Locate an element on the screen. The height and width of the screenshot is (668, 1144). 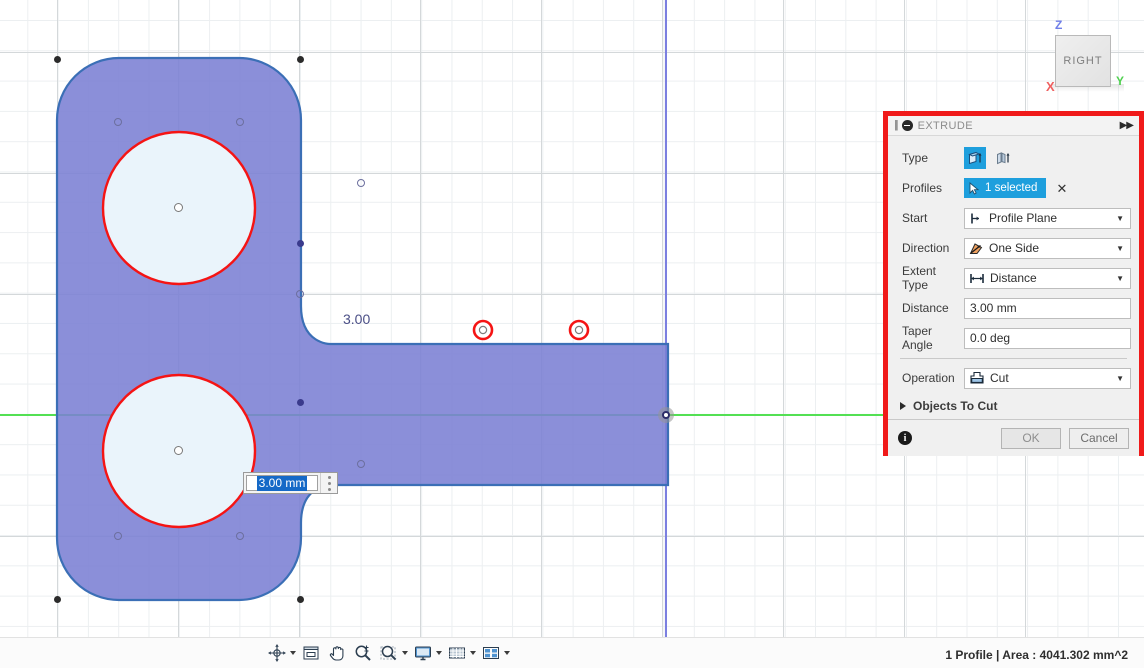
sketch-point-top-left is located at coordinates (57, 59).